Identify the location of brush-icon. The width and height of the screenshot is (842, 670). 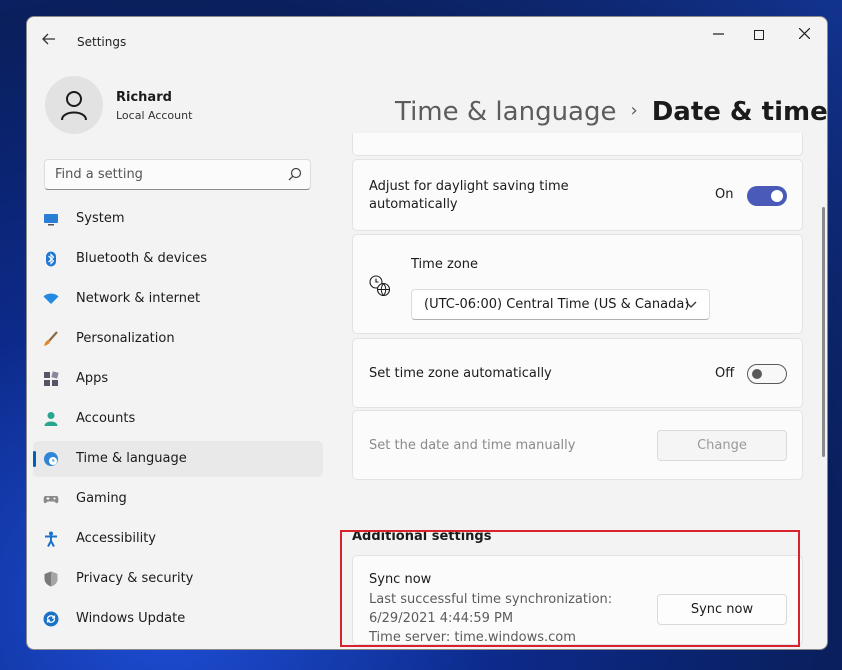
(51, 338).